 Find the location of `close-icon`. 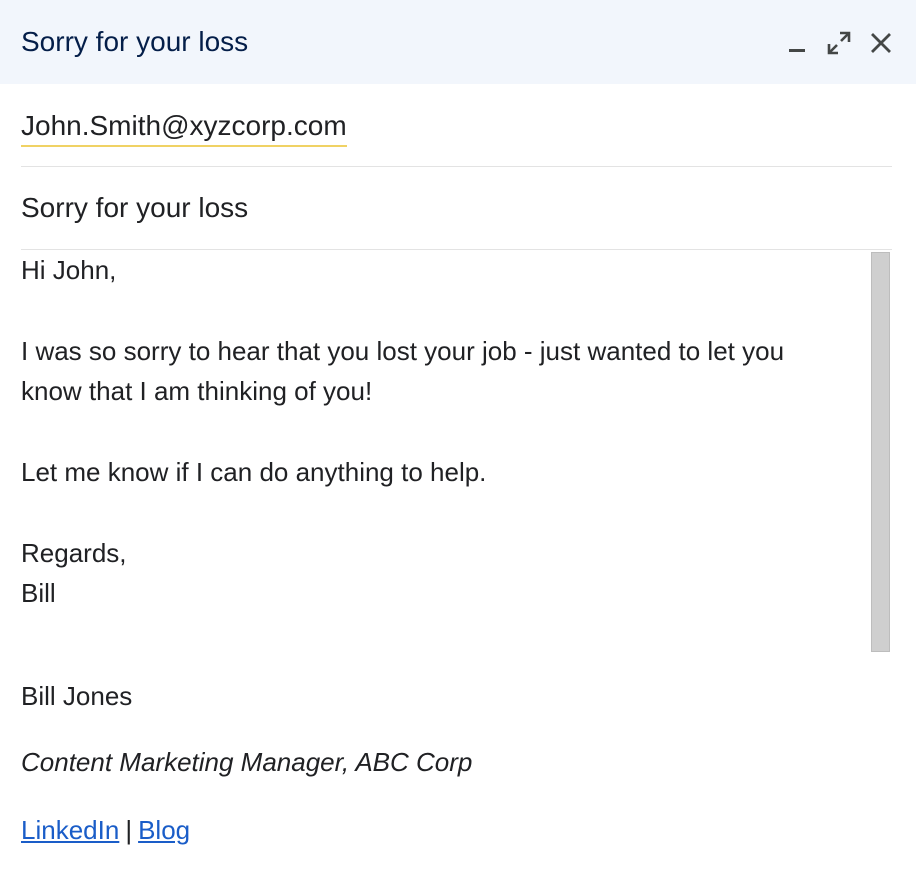

close-icon is located at coordinates (881, 43).